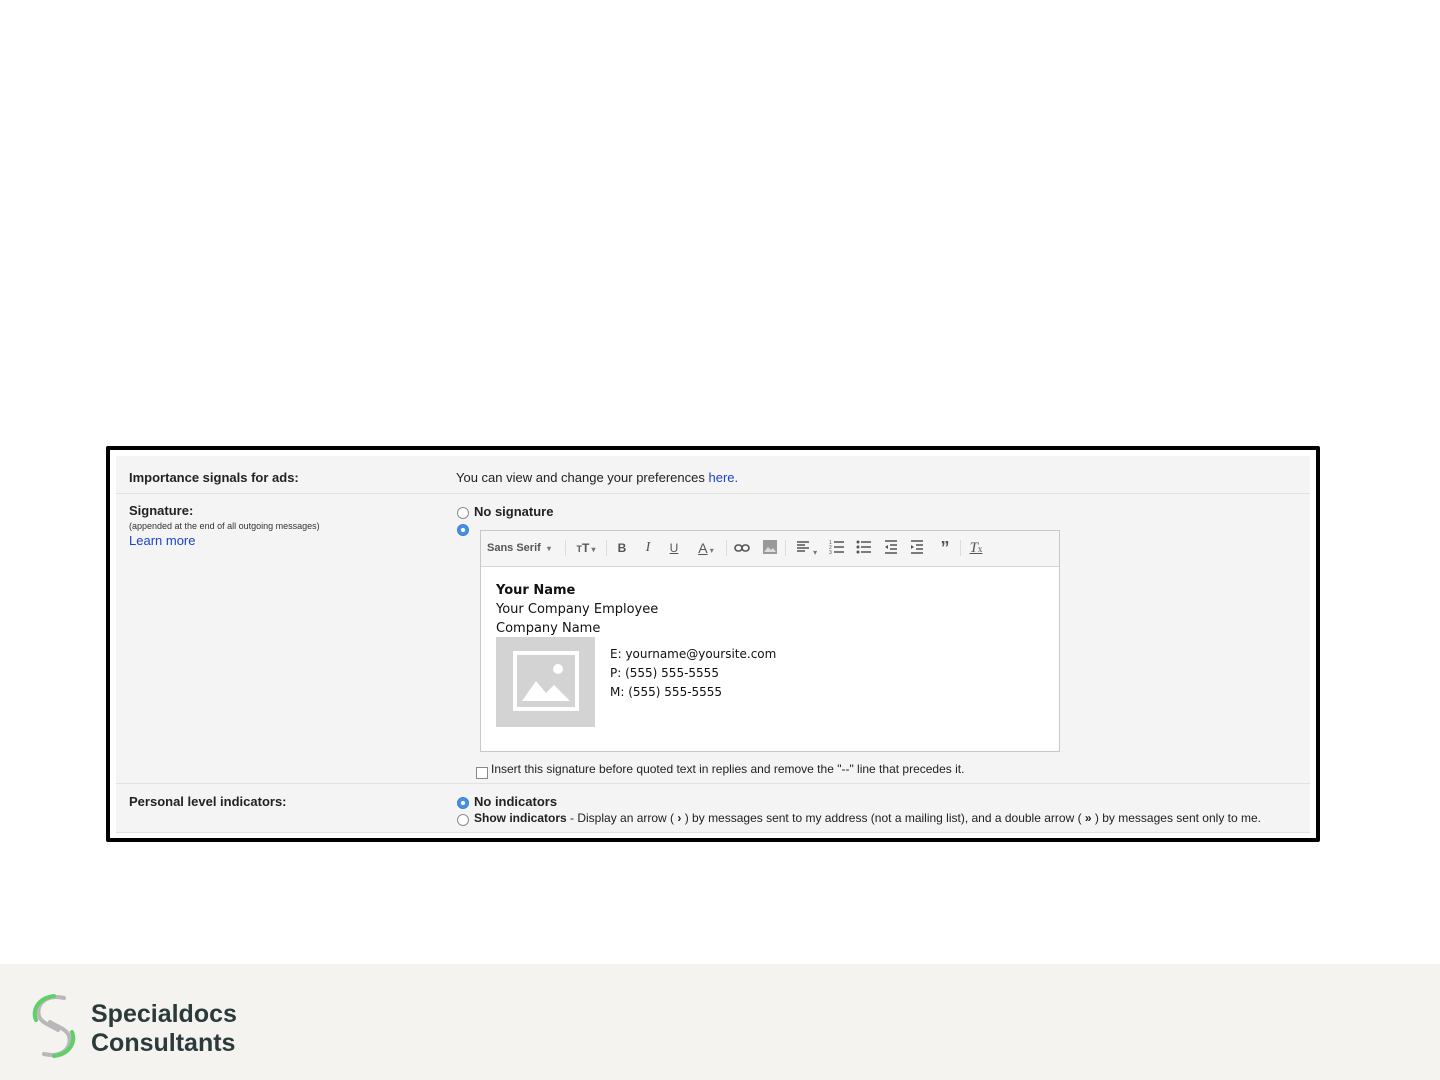  Describe the element at coordinates (664, 673) in the screenshot. I see `signature-phone: P: (555) 555-5555` at that location.